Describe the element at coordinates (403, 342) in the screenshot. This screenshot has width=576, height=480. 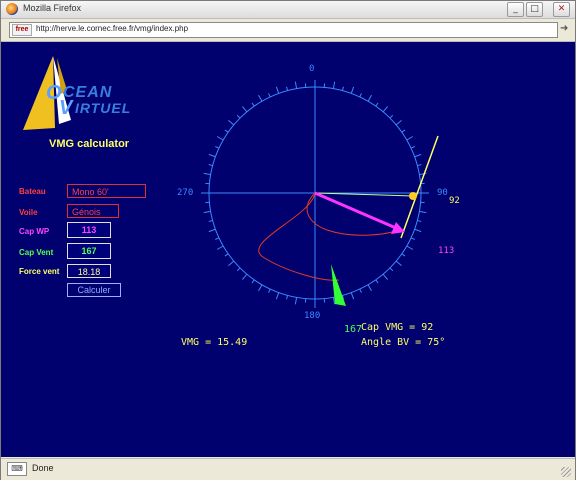
I see `angle-bv-result: Angle BV = 75°` at that location.